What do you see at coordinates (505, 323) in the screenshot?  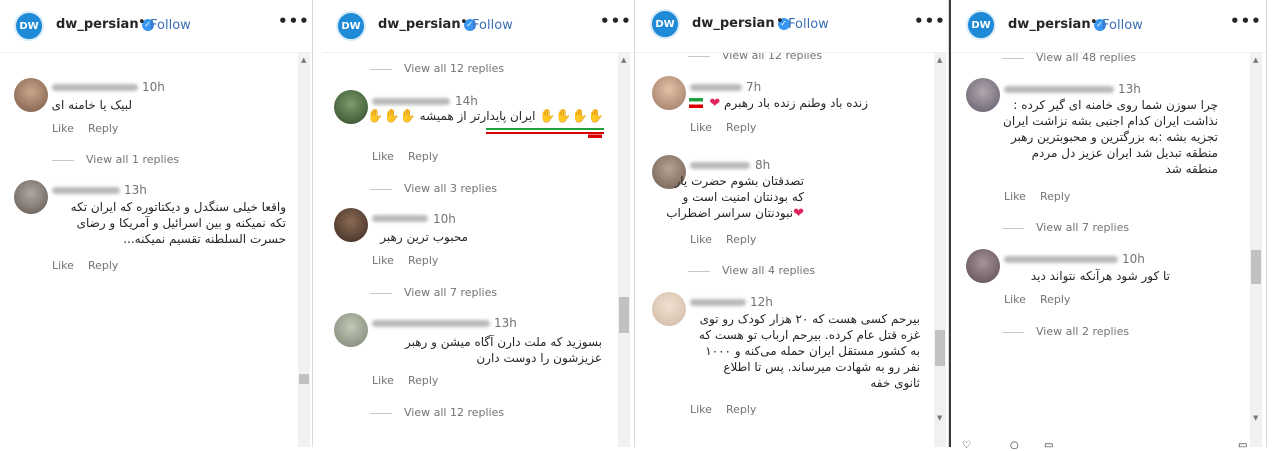 I see `comment-time: 13h` at bounding box center [505, 323].